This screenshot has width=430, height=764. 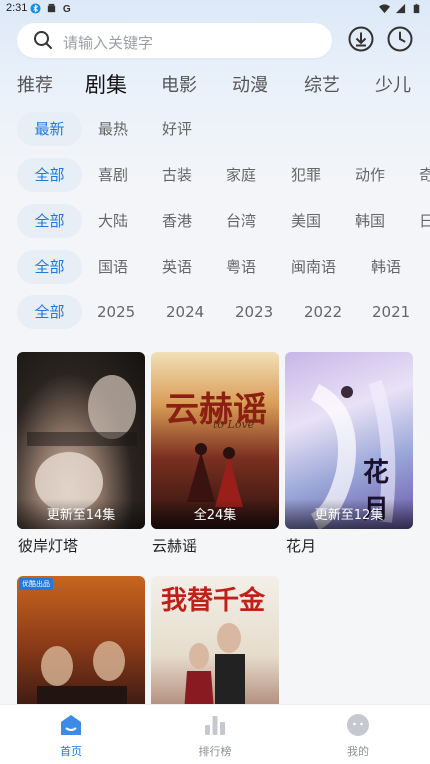 What do you see at coordinates (71, 725) in the screenshot?
I see `home-icon` at bounding box center [71, 725].